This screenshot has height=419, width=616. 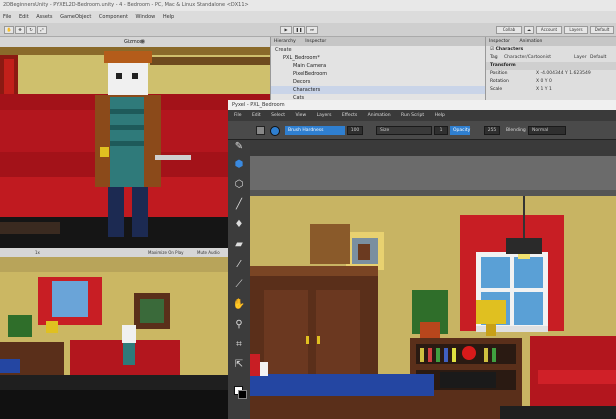 What do you see at coordinates (242, 394) in the screenshot?
I see `secondary-color-swatch` at bounding box center [242, 394].